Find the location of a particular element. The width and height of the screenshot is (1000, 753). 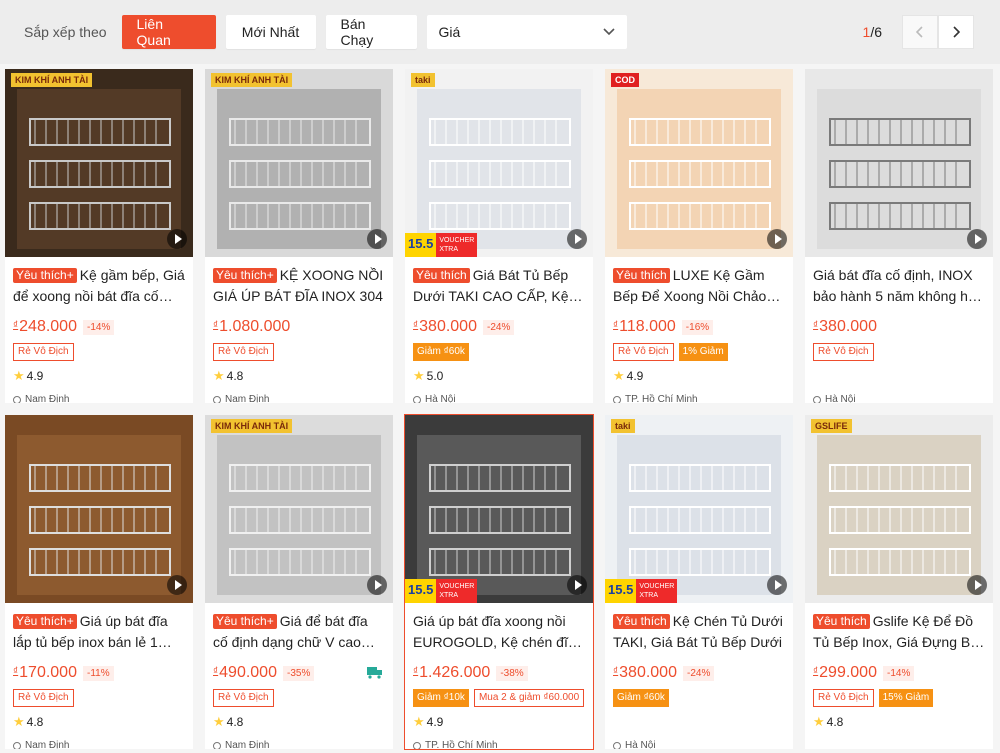

promo-tags: Giảm ₫60k is located at coordinates (699, 698).